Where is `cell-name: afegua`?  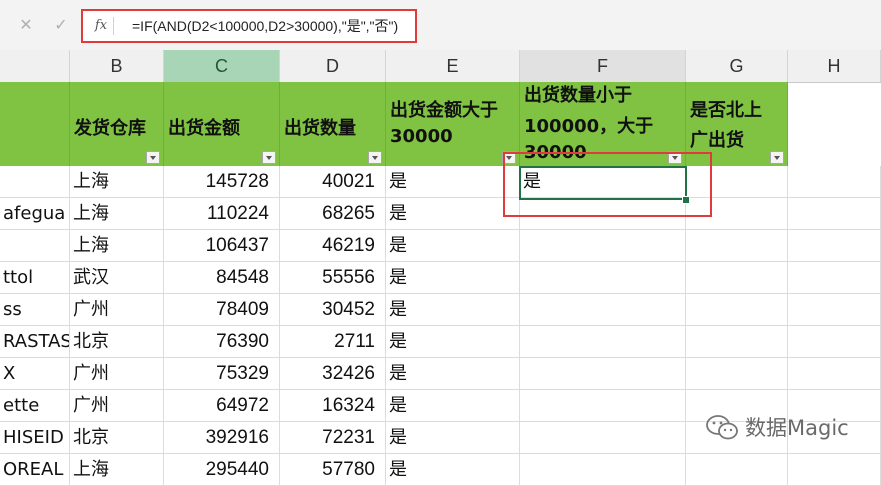
cell-name: afegua is located at coordinates (35, 214).